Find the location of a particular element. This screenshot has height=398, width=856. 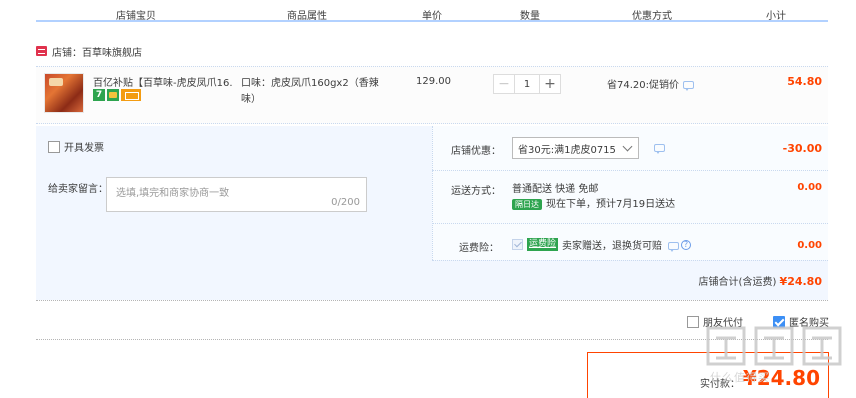

shipping-amount: 0.00 is located at coordinates (809, 187).